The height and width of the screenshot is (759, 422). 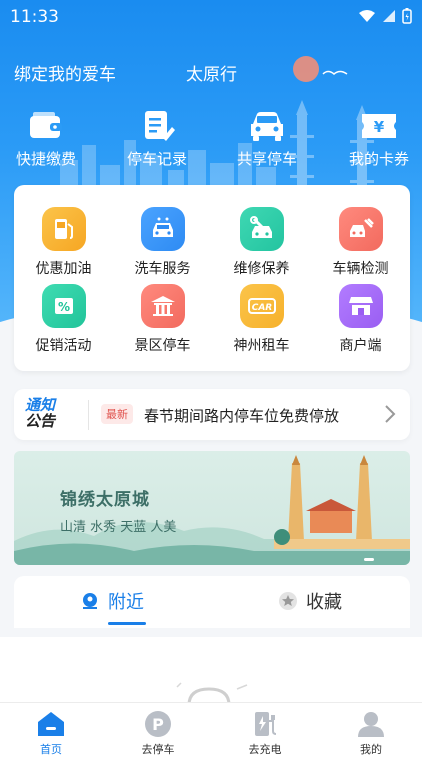 I want to click on service-promotions: % 促销活动, so click(x=63, y=319).